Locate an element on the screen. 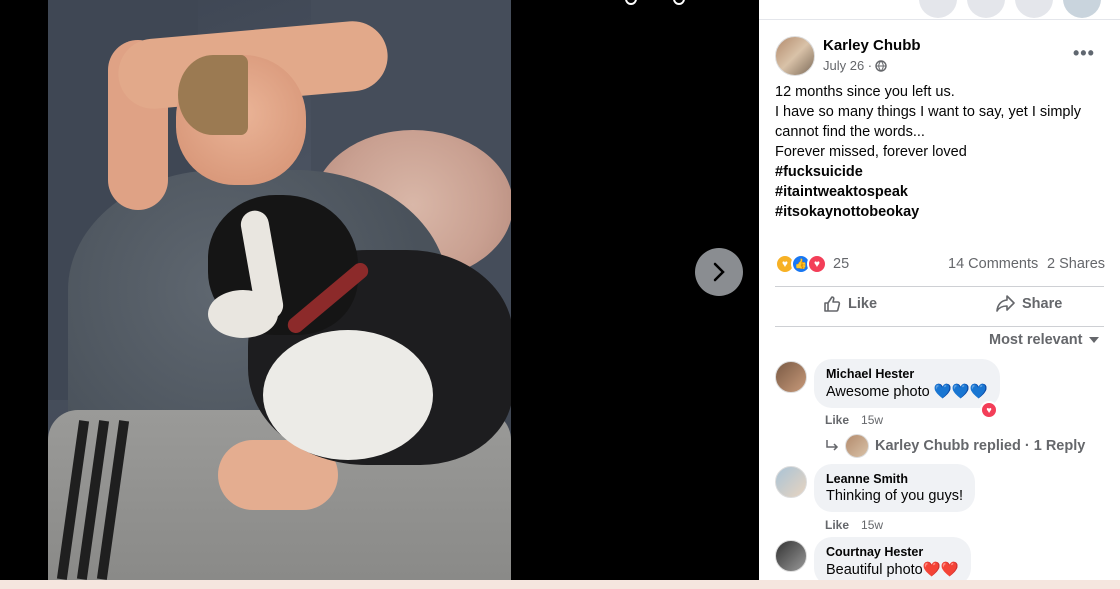 The image size is (1120, 589). next-photo-button is located at coordinates (719, 272).